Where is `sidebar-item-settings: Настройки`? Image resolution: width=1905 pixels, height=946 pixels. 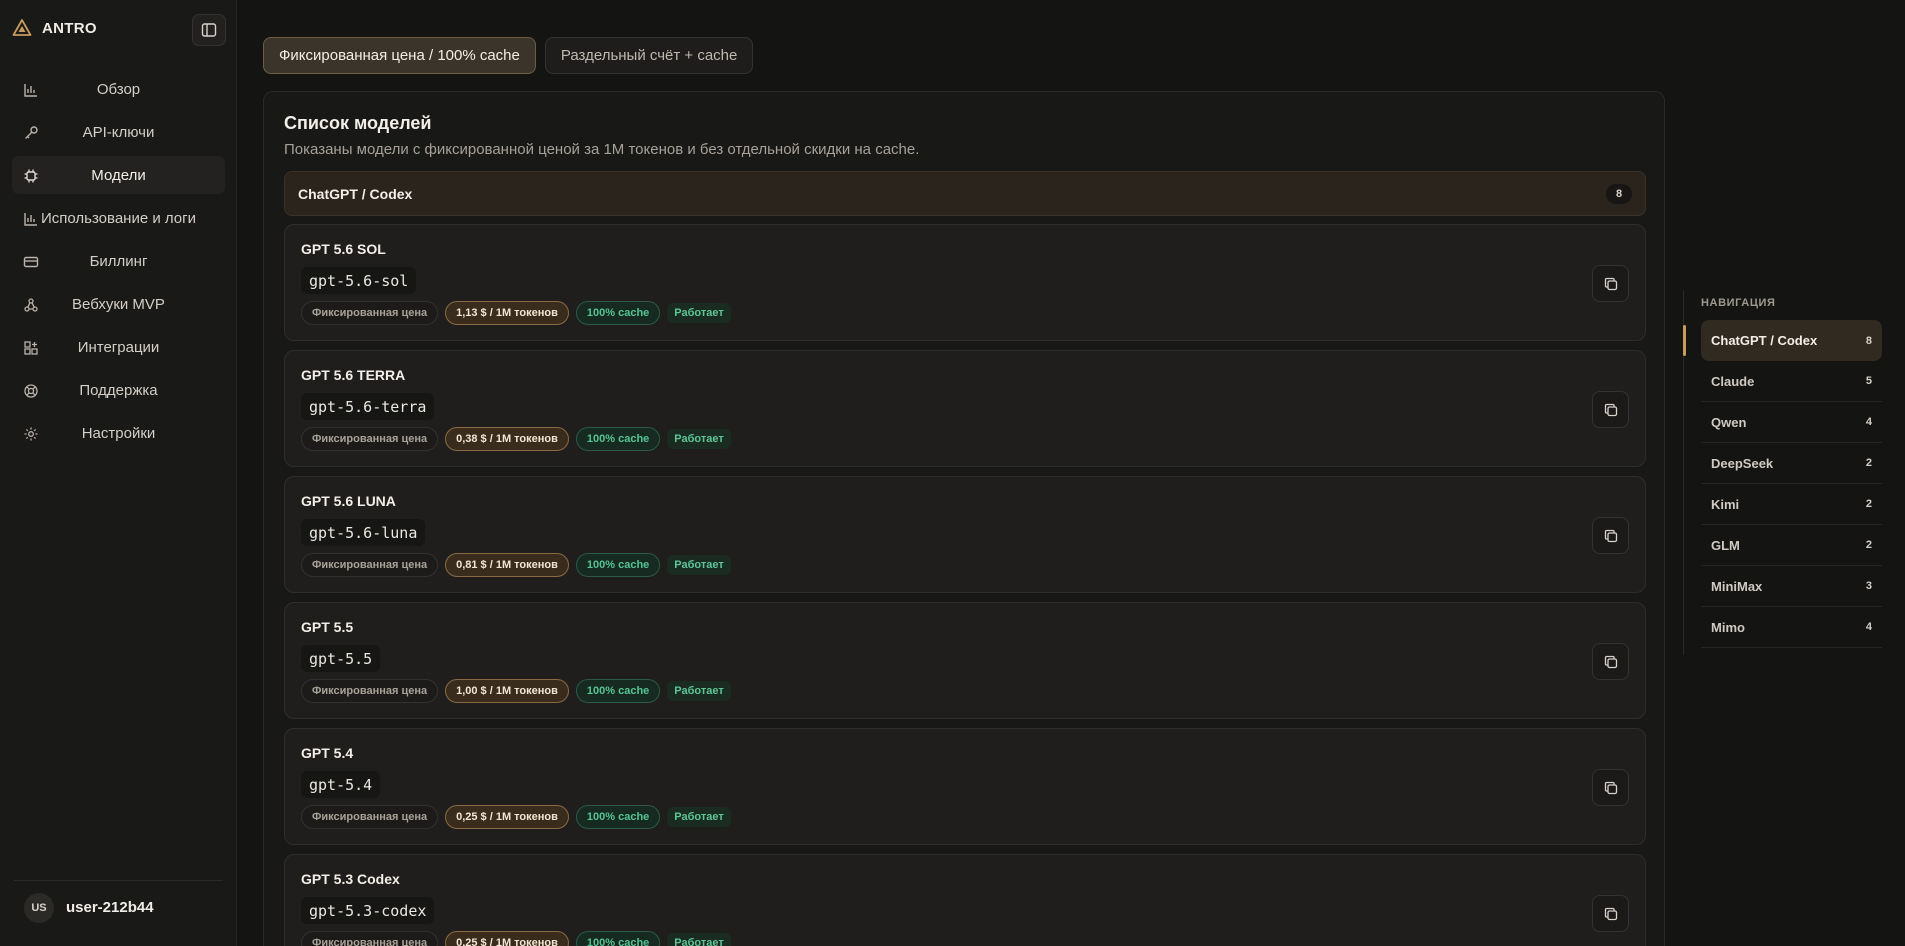
sidebar-item-settings: Настройки is located at coordinates (118, 433).